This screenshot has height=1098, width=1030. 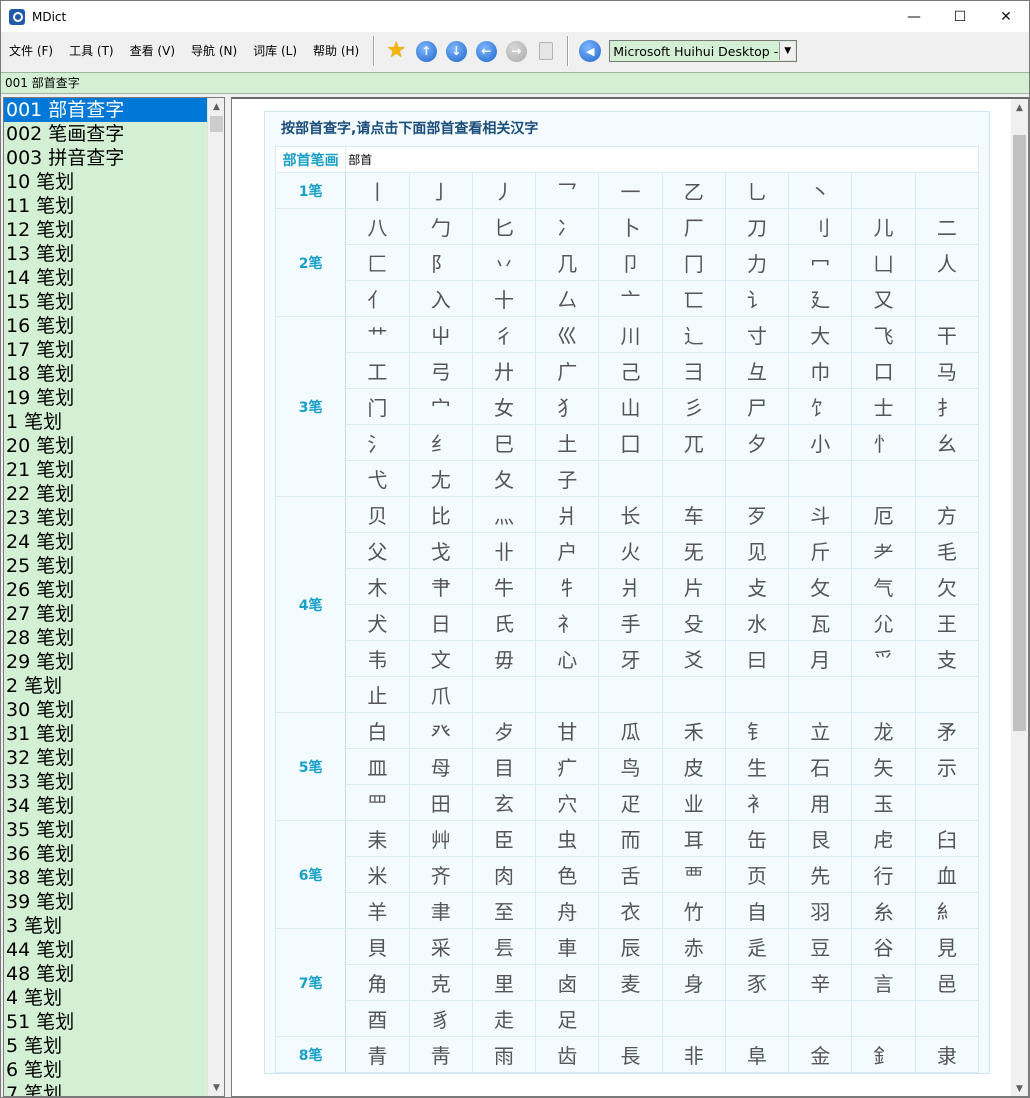 I want to click on list-item: 36 笔划, so click(x=114, y=854).